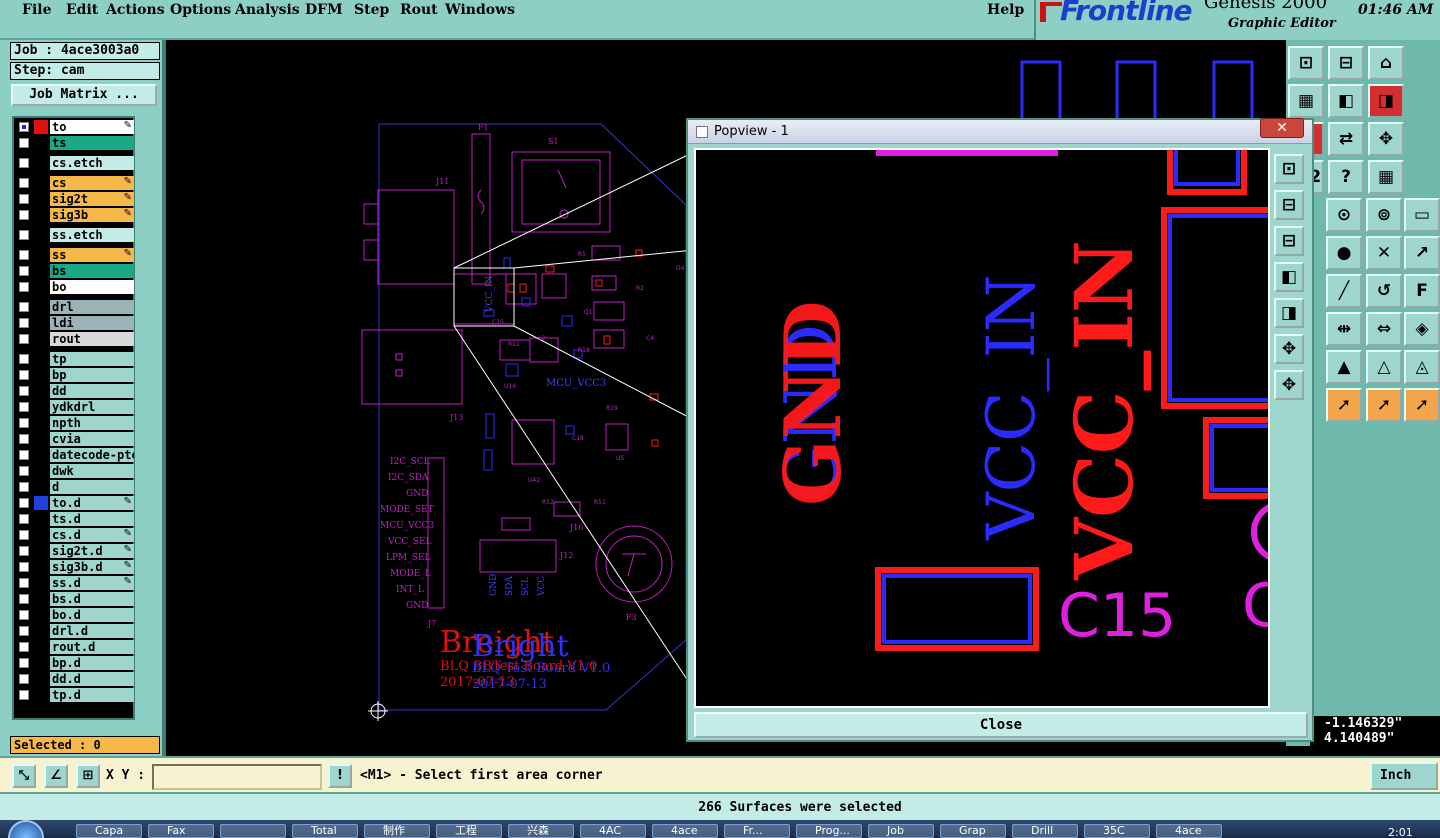 The width and height of the screenshot is (1440, 838). What do you see at coordinates (1346, 177) in the screenshot?
I see `help-icon: ?` at bounding box center [1346, 177].